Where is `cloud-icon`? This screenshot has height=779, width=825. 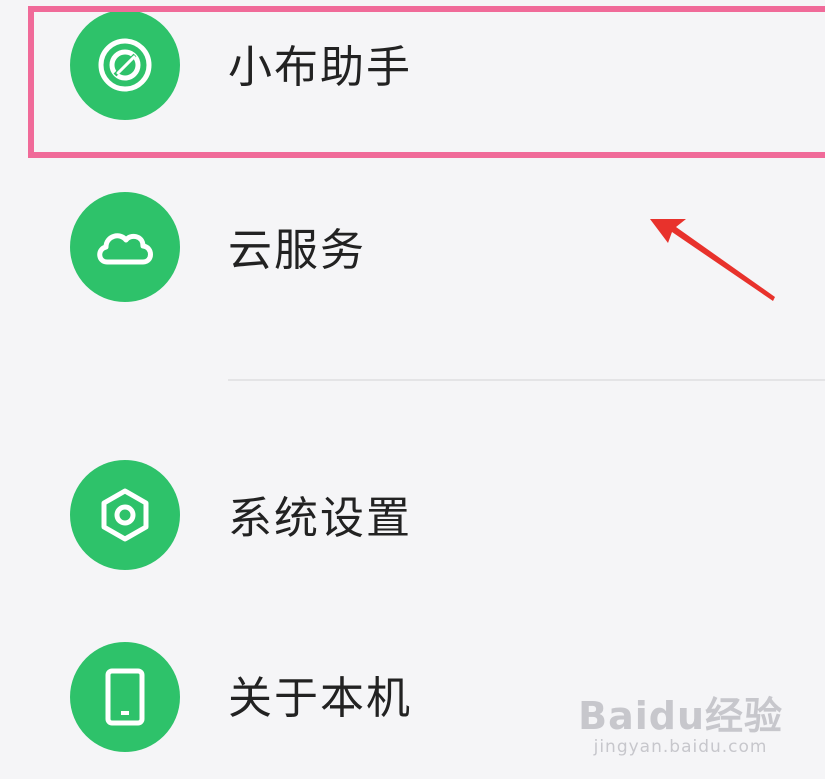
cloud-icon is located at coordinates (125, 247).